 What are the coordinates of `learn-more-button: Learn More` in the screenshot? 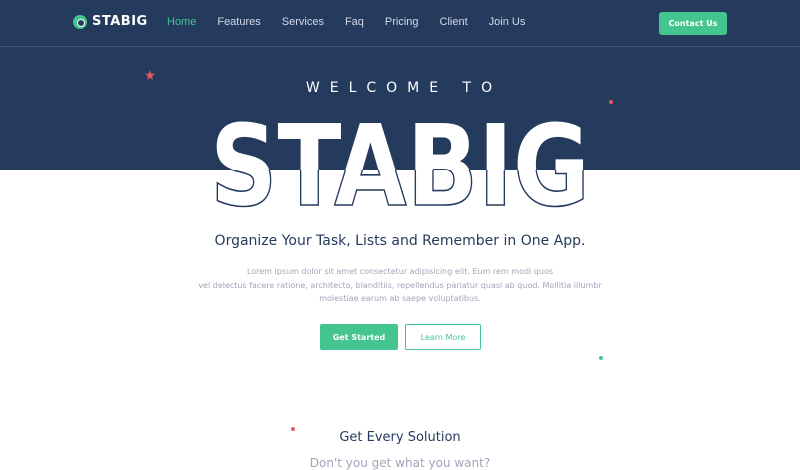 It's located at (443, 337).